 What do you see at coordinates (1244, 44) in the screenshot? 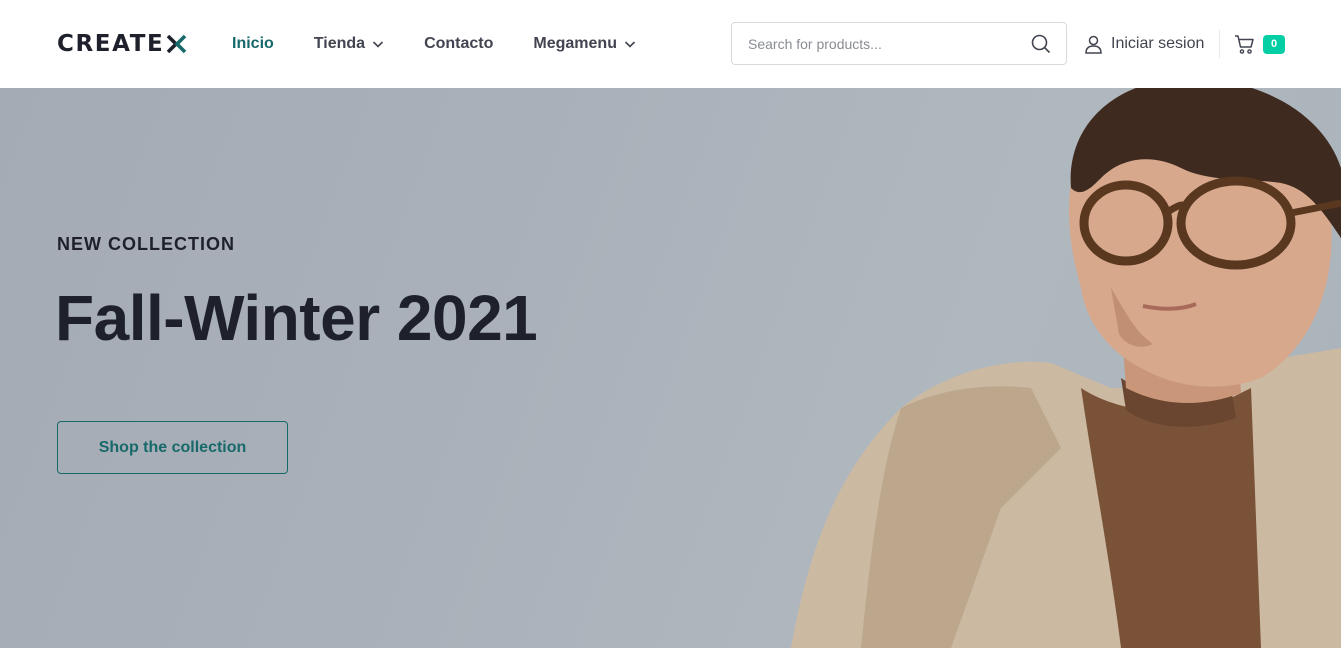
I see `cart-icon` at bounding box center [1244, 44].